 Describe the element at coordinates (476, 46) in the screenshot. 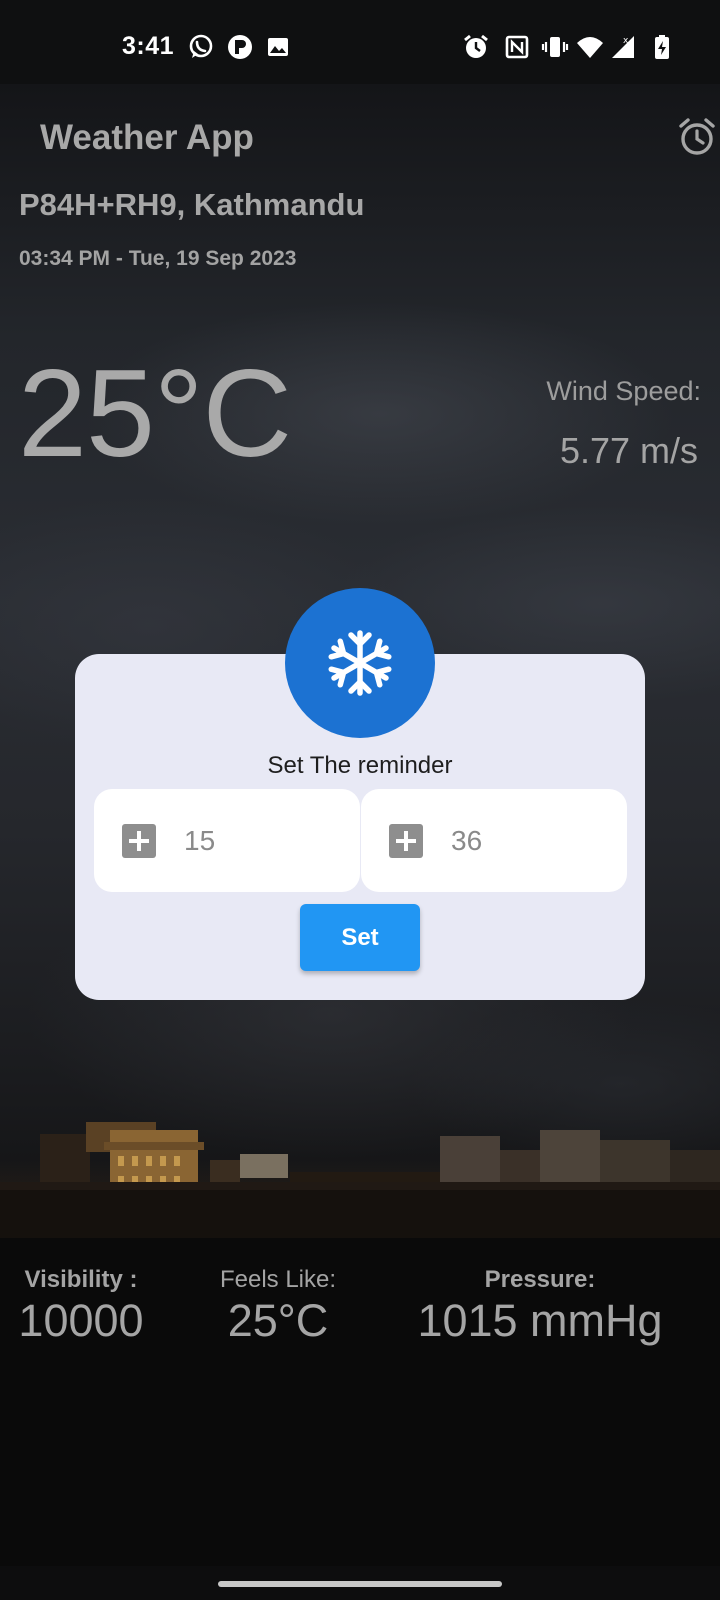

I see `alarm-icon` at that location.